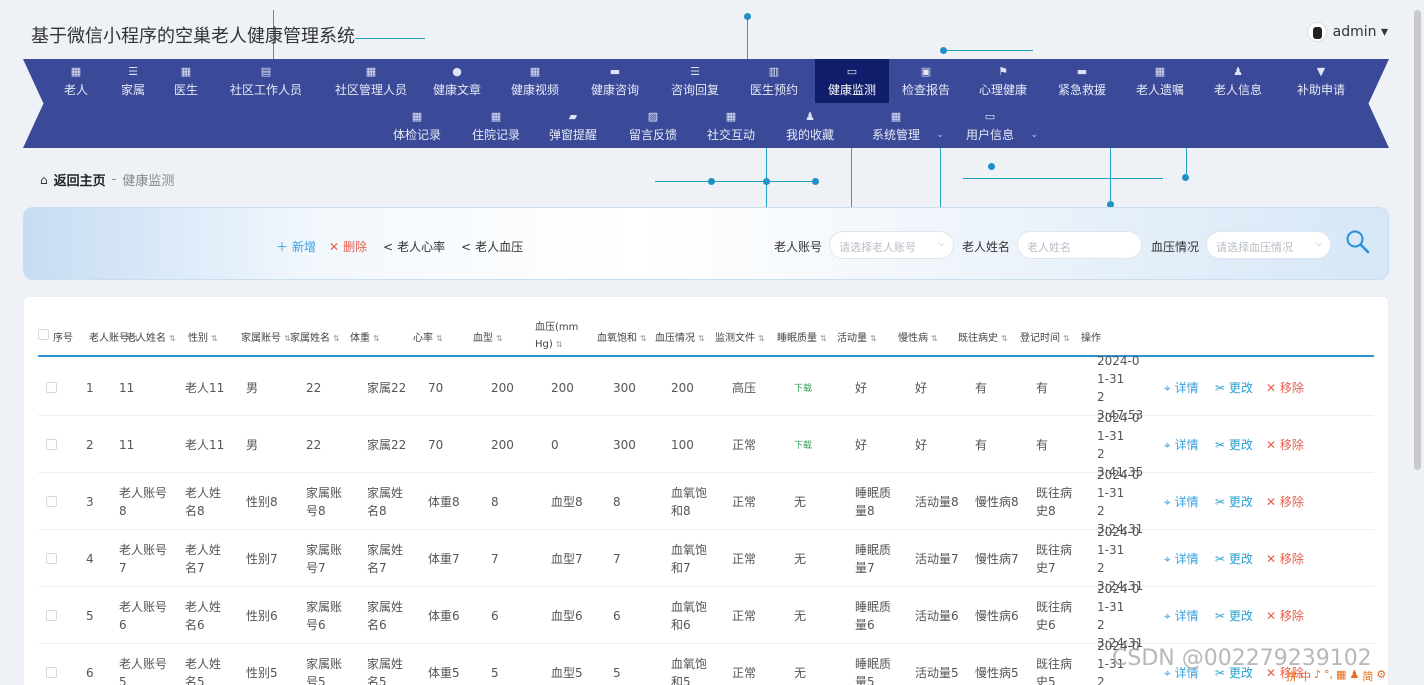  I want to click on user-menu: admin ▾, so click(1347, 32).